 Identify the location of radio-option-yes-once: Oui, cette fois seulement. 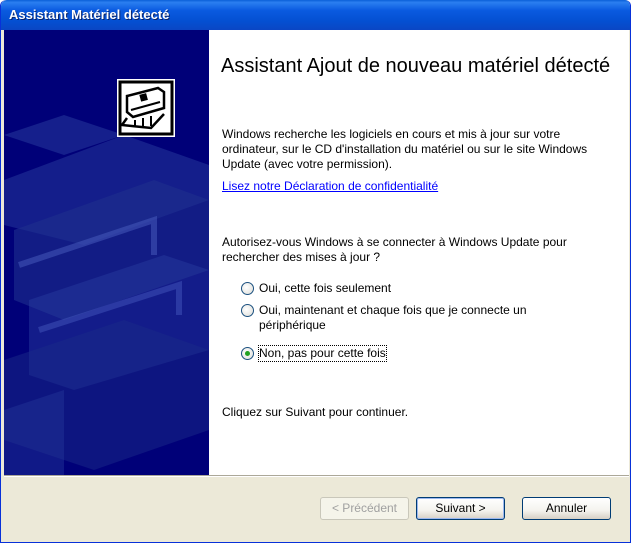
(316, 288).